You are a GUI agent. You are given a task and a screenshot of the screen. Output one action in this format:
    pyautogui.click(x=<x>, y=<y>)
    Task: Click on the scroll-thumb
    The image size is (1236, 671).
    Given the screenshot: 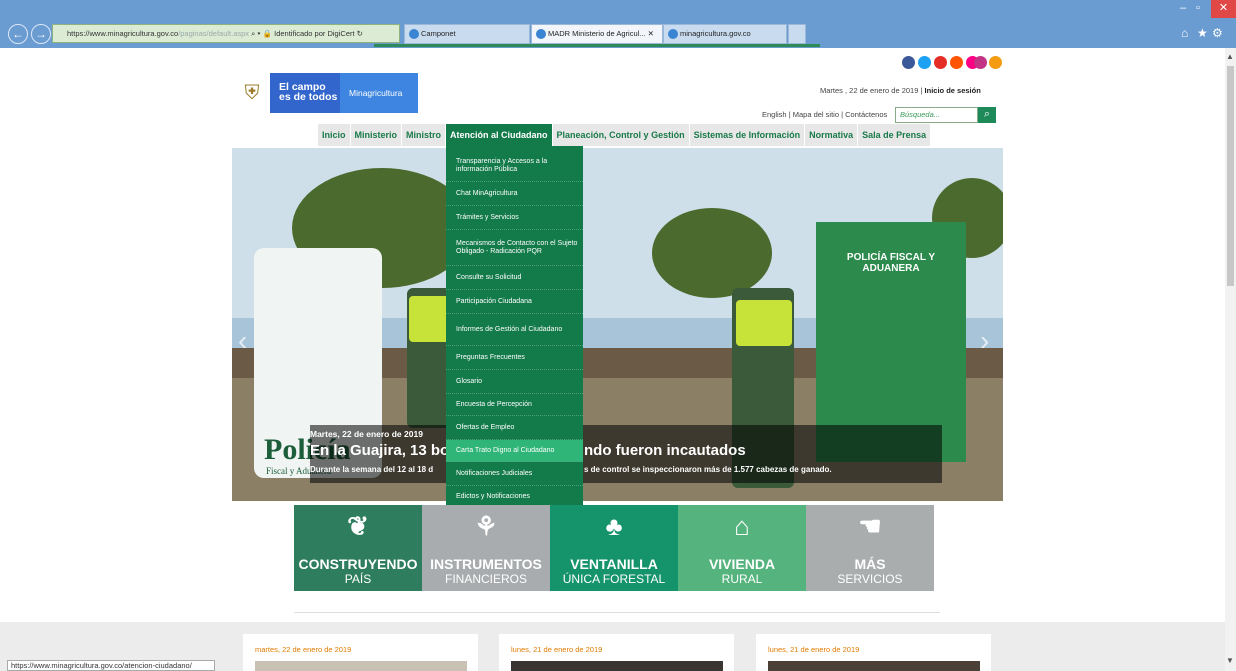 What is the action you would take?
    pyautogui.click(x=1230, y=176)
    